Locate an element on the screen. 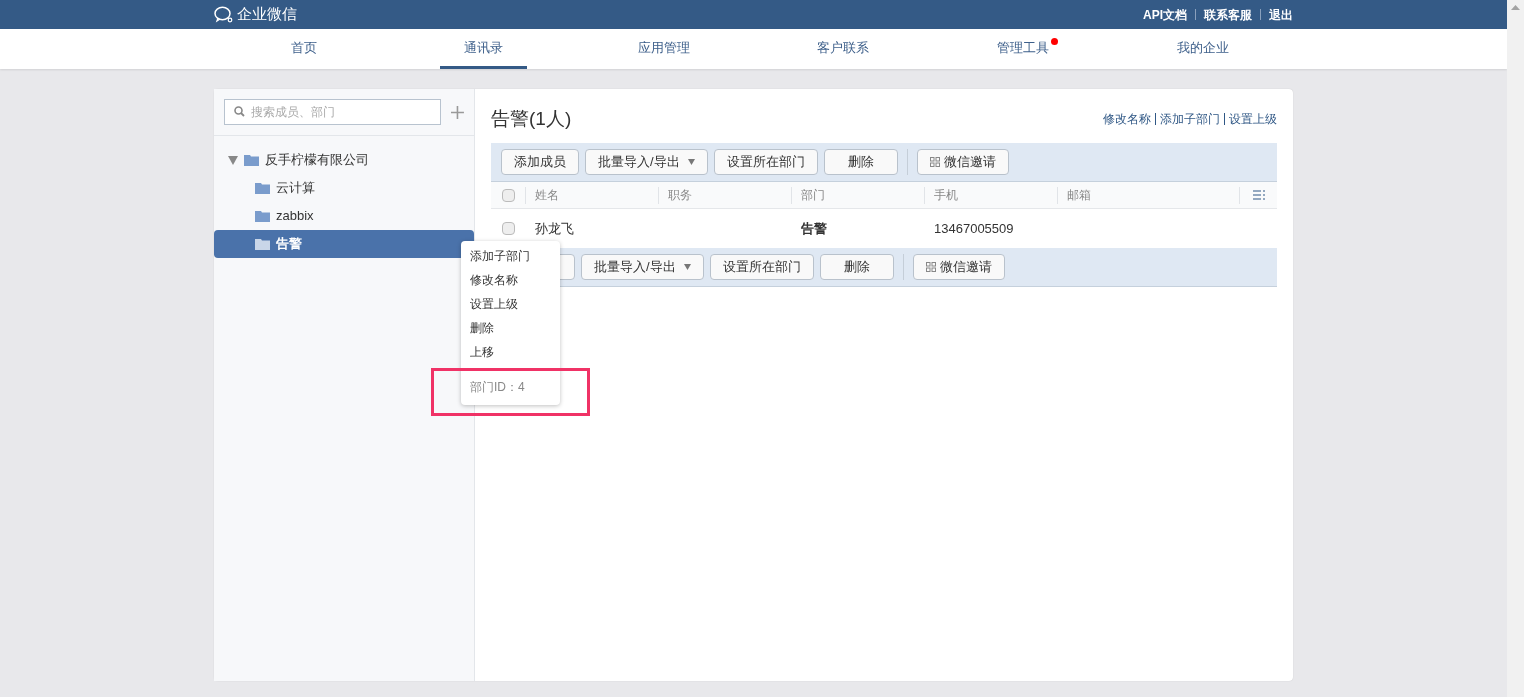  nav-tab: 客户联系 is located at coordinates (843, 49).